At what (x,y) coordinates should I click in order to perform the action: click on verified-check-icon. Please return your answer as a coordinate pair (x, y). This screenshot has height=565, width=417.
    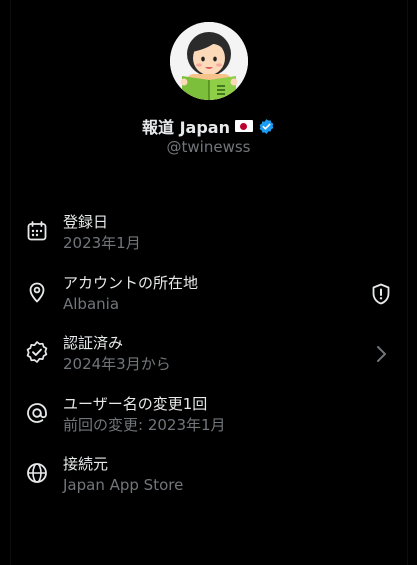
    Looking at the image, I should click on (37, 352).